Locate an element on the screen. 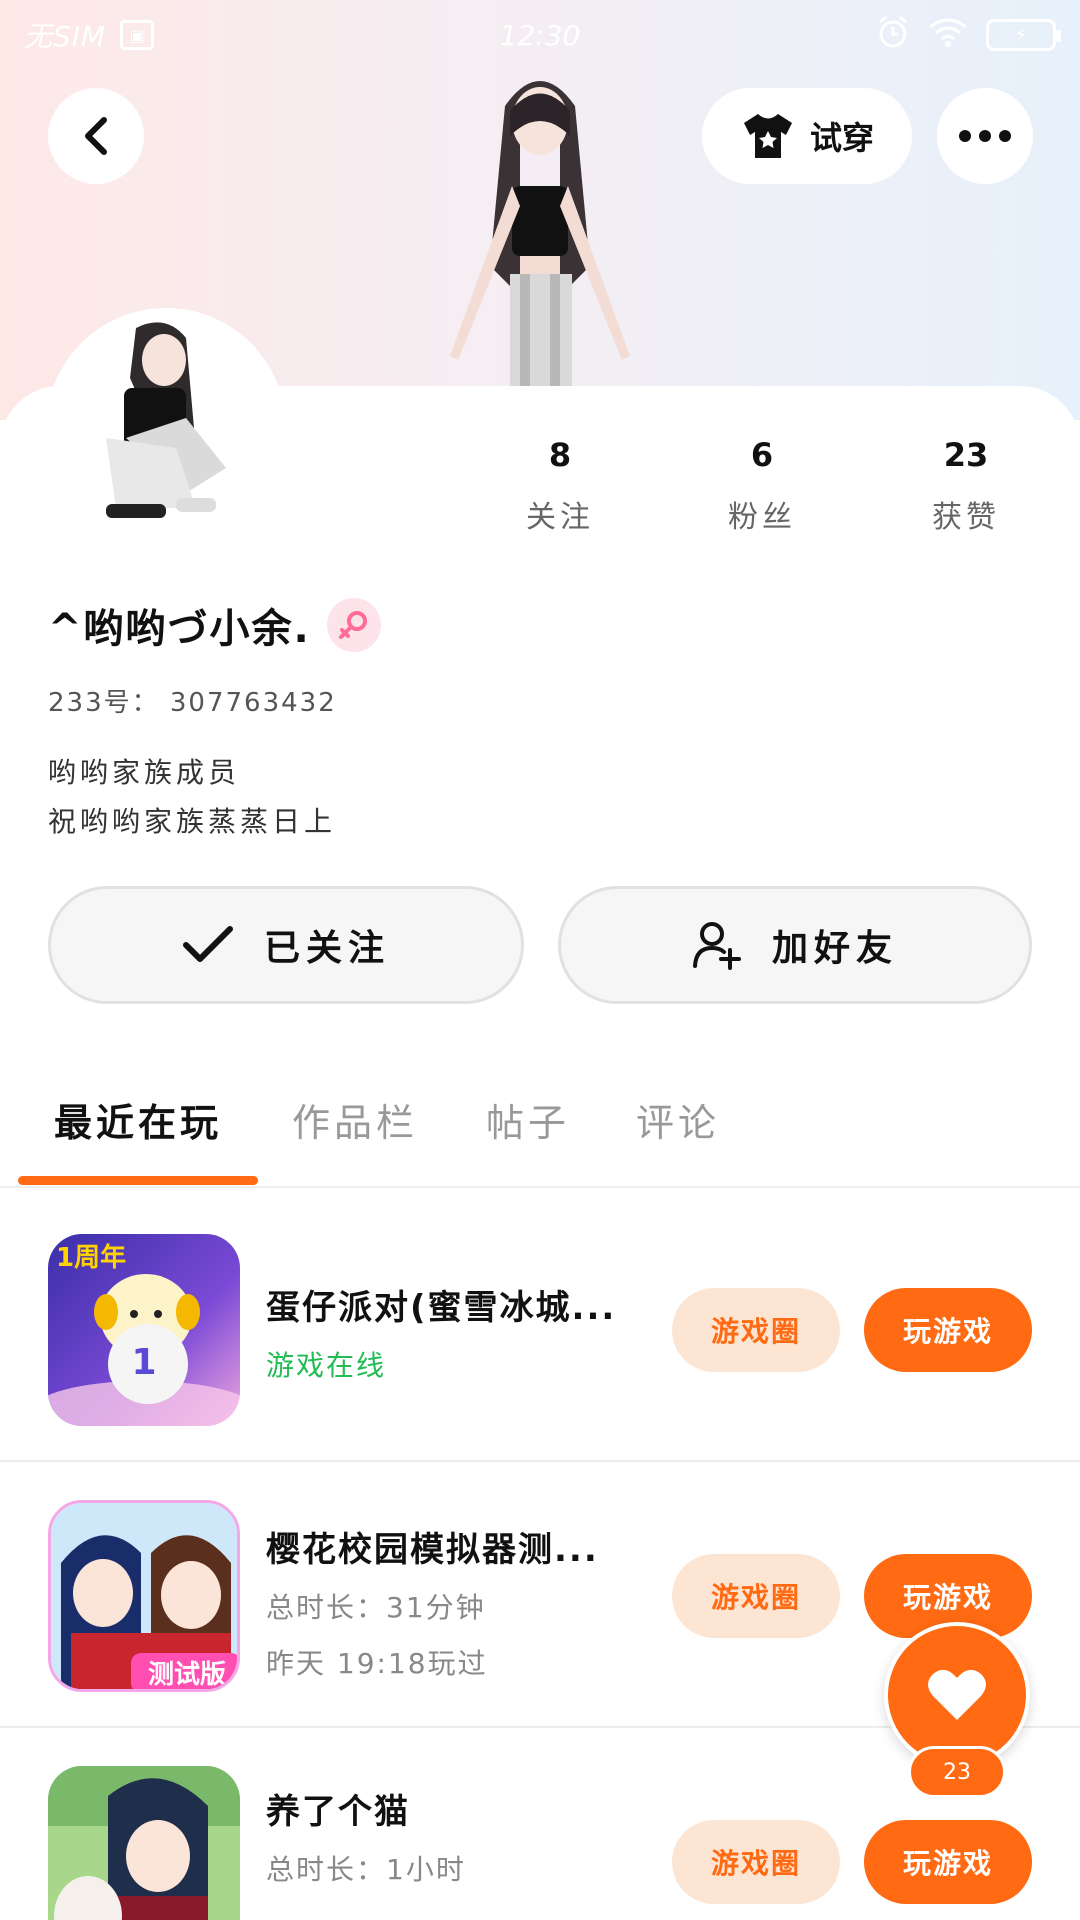 The width and height of the screenshot is (1080, 1920). heart-icon is located at coordinates (957, 1694).